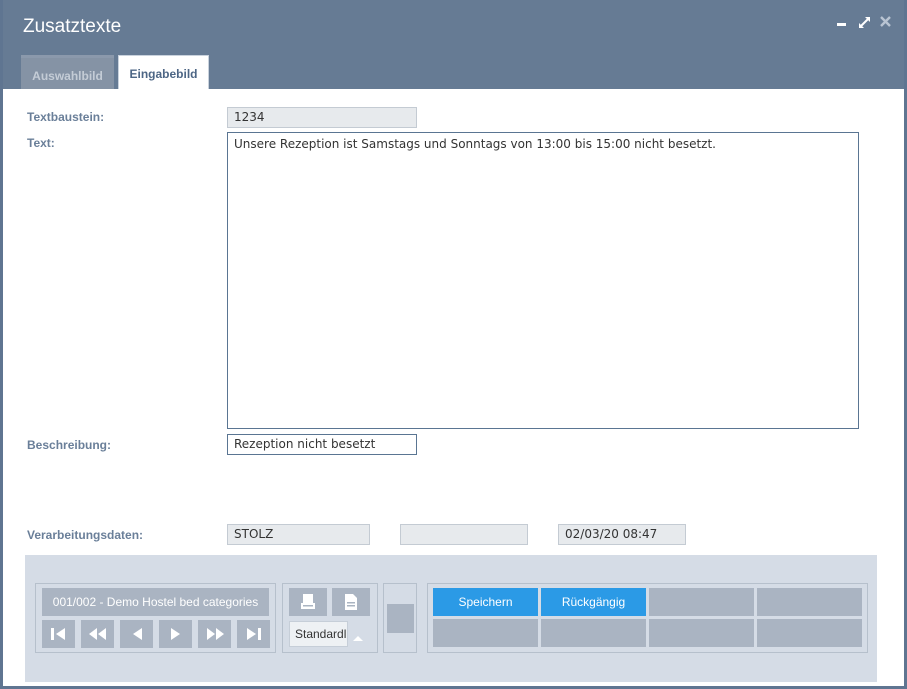 This screenshot has width=907, height=689. What do you see at coordinates (322, 444) in the screenshot?
I see `beschreibung-field: Rezeption nicht besetzt` at bounding box center [322, 444].